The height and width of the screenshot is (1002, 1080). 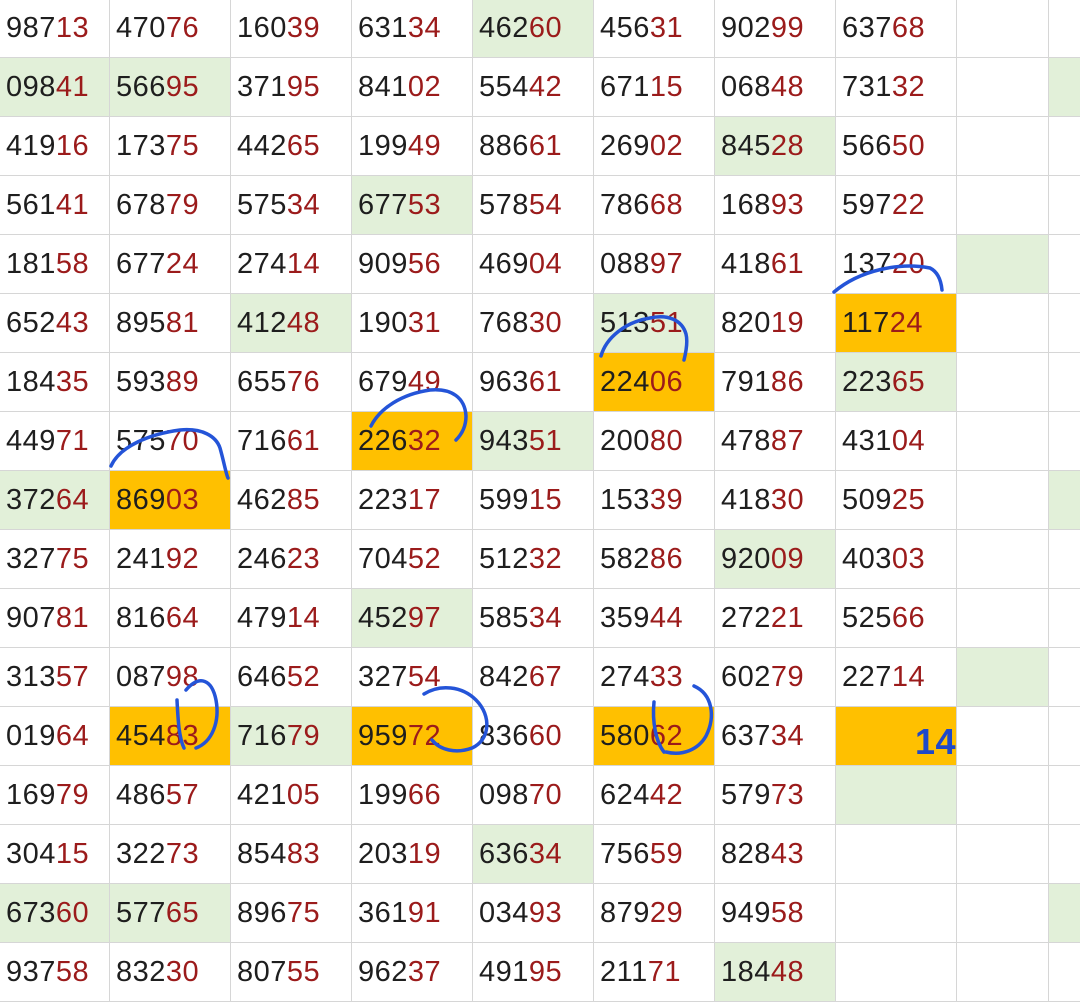 I want to click on grid-cell: 034 93, so click(x=533, y=913).